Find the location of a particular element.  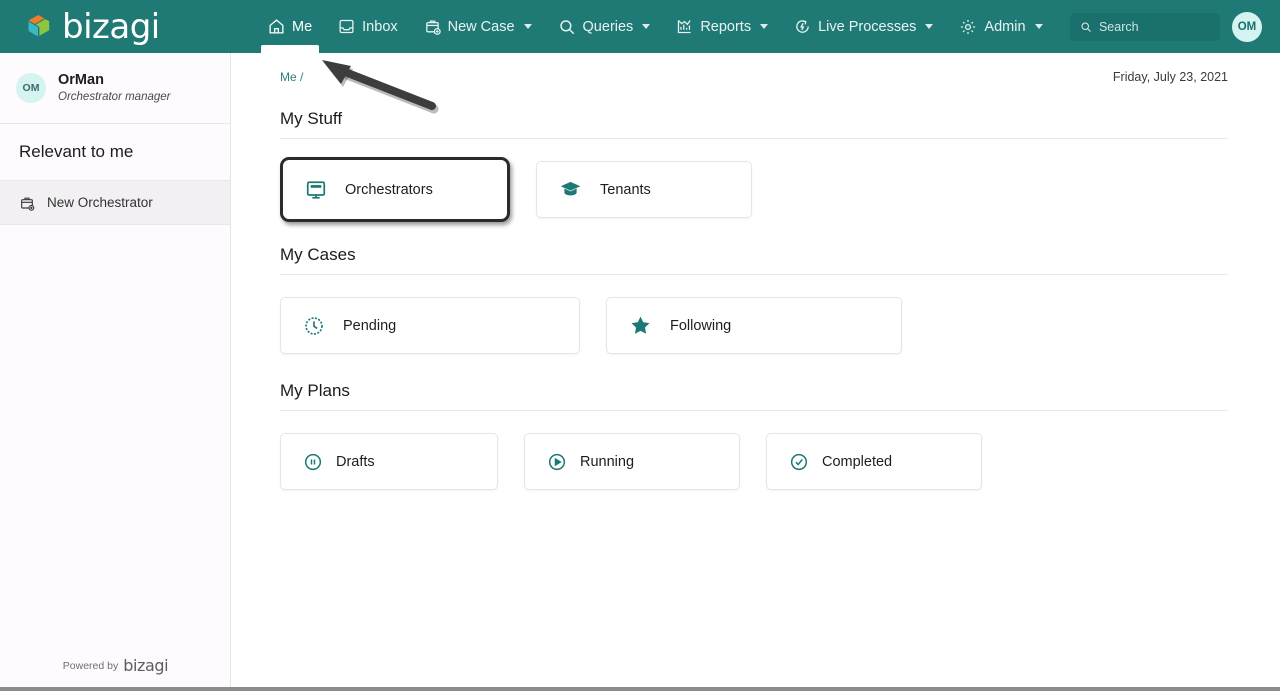

user-role: Orchestrator manager is located at coordinates (114, 96).